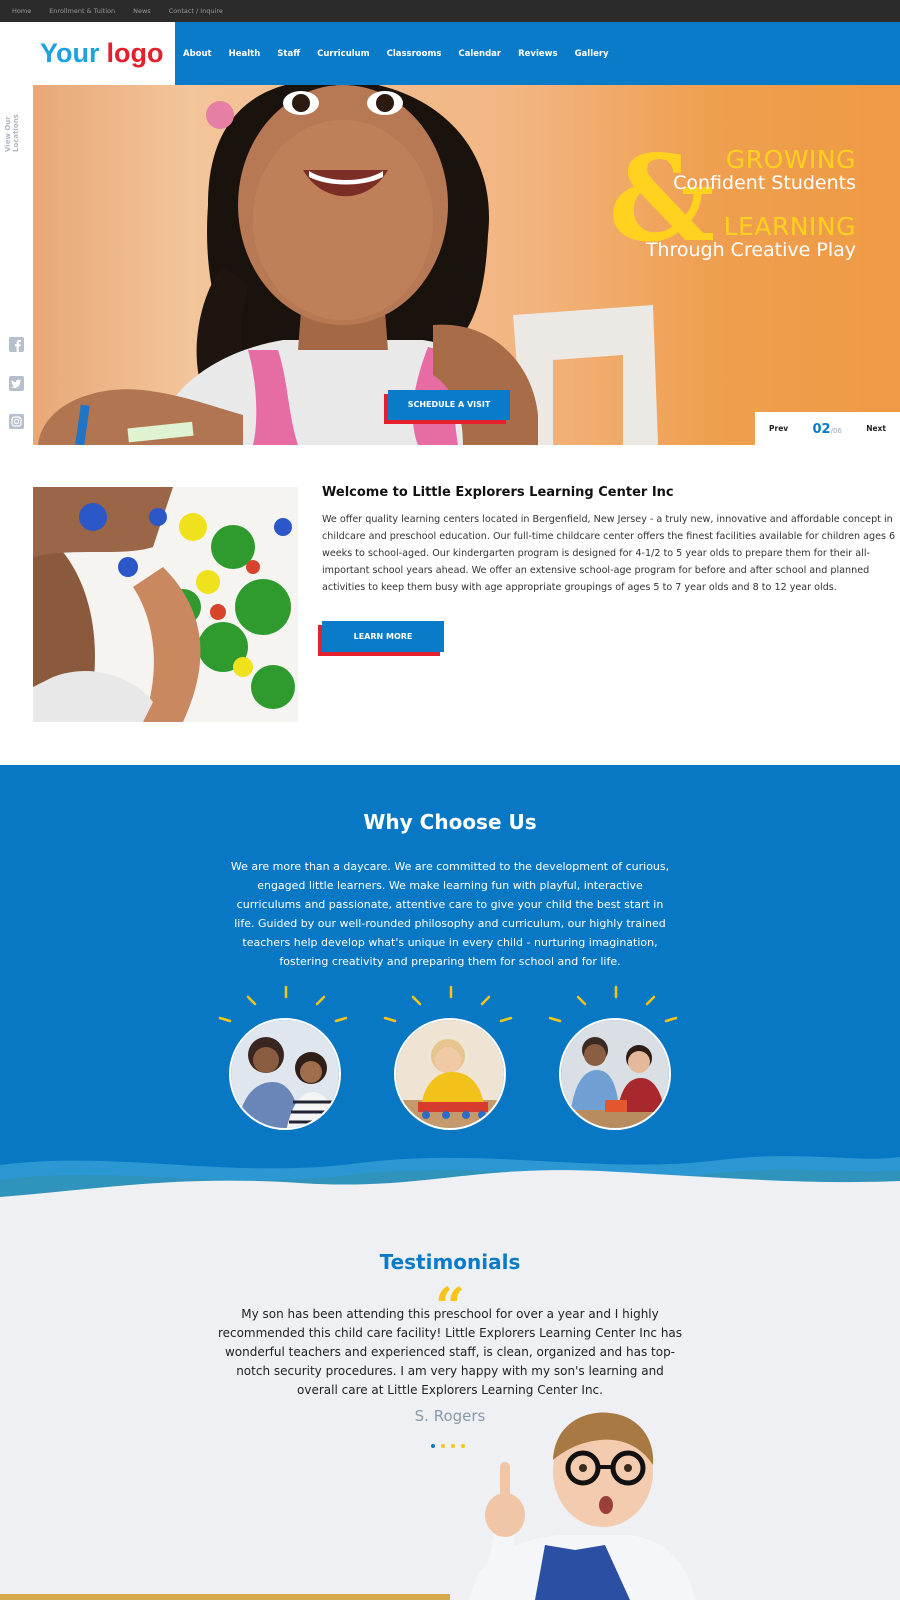 Image resolution: width=900 pixels, height=1600 pixels. What do you see at coordinates (16, 133) in the screenshot?
I see `view-locations-line2: Locations` at bounding box center [16, 133].